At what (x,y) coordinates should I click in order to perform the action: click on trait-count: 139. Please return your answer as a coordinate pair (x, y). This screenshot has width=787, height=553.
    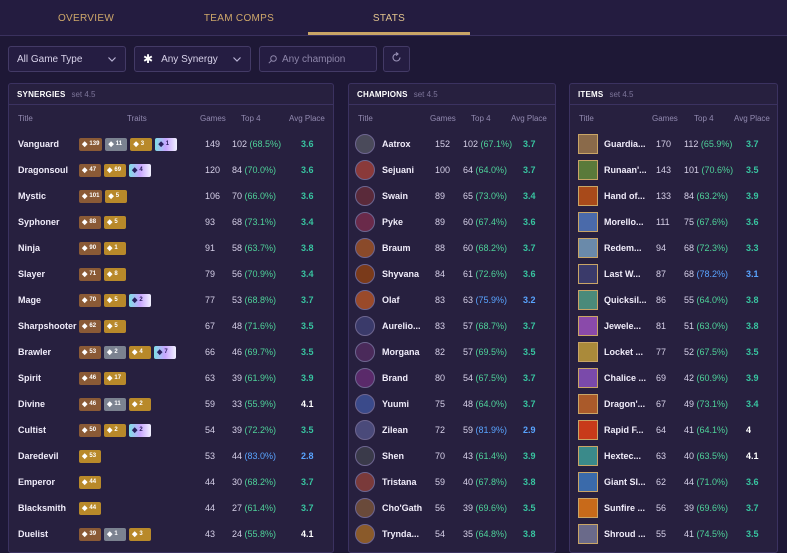
    Looking at the image, I should click on (94, 144).